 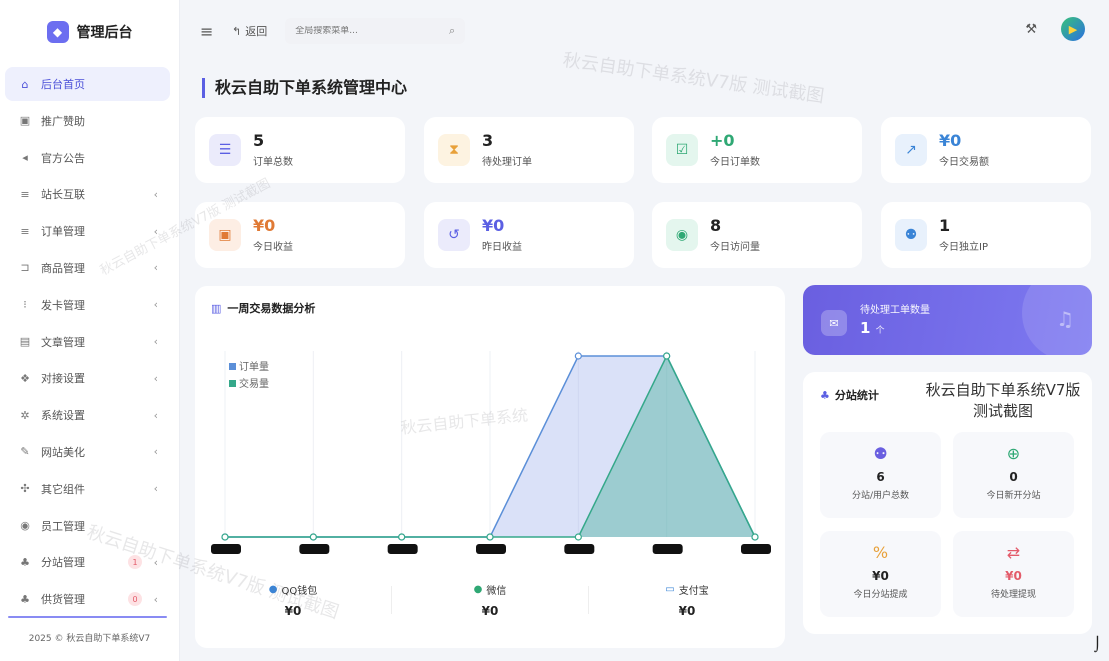 What do you see at coordinates (87, 342) in the screenshot?
I see `sidebar-item: ▤ 文章管理 ‹` at bounding box center [87, 342].